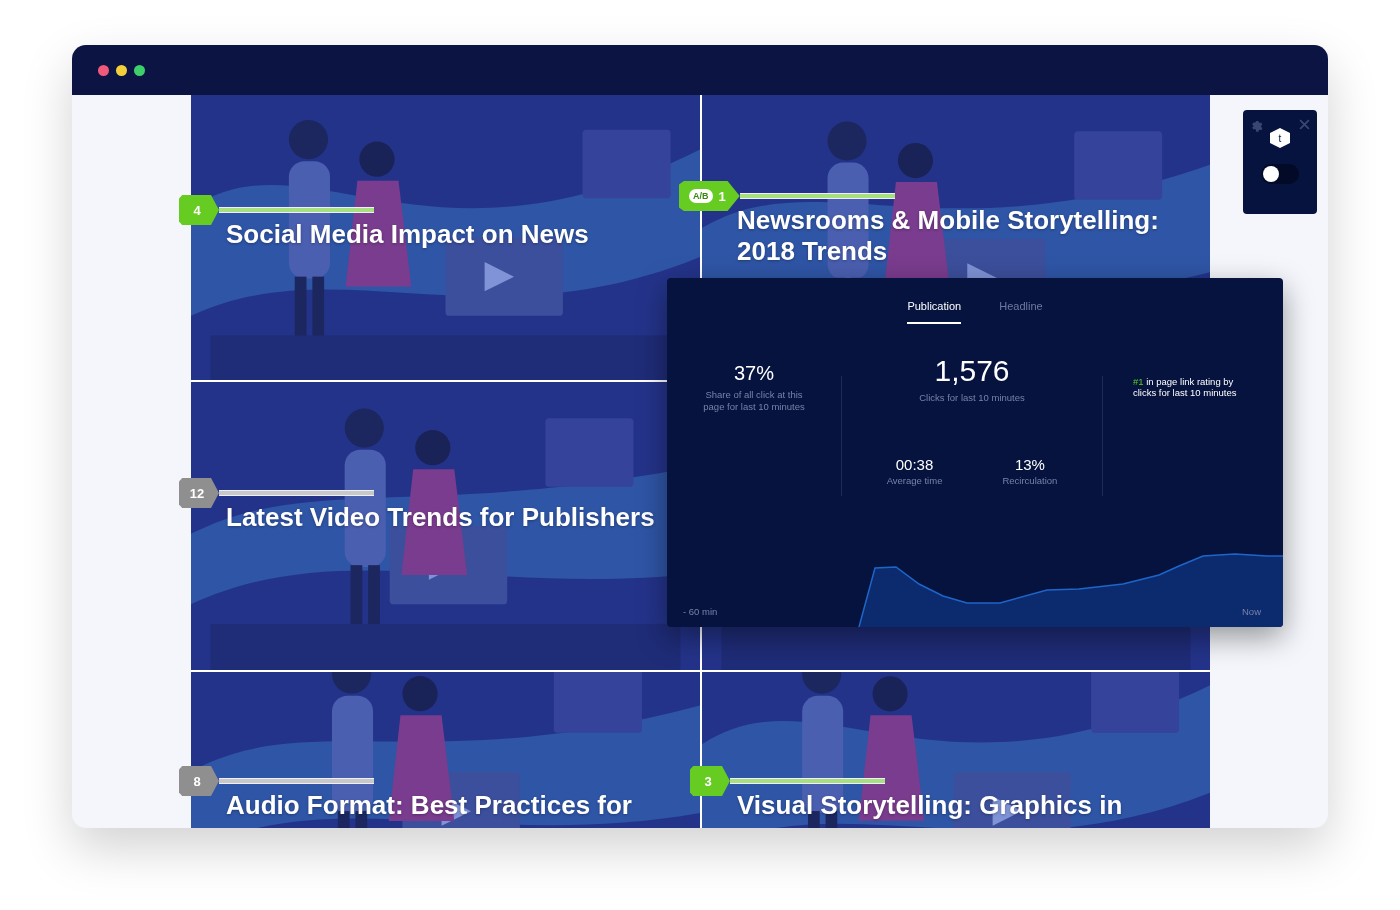  What do you see at coordinates (701, 196) in the screenshot?
I see `ab-test-label: A/B` at bounding box center [701, 196].